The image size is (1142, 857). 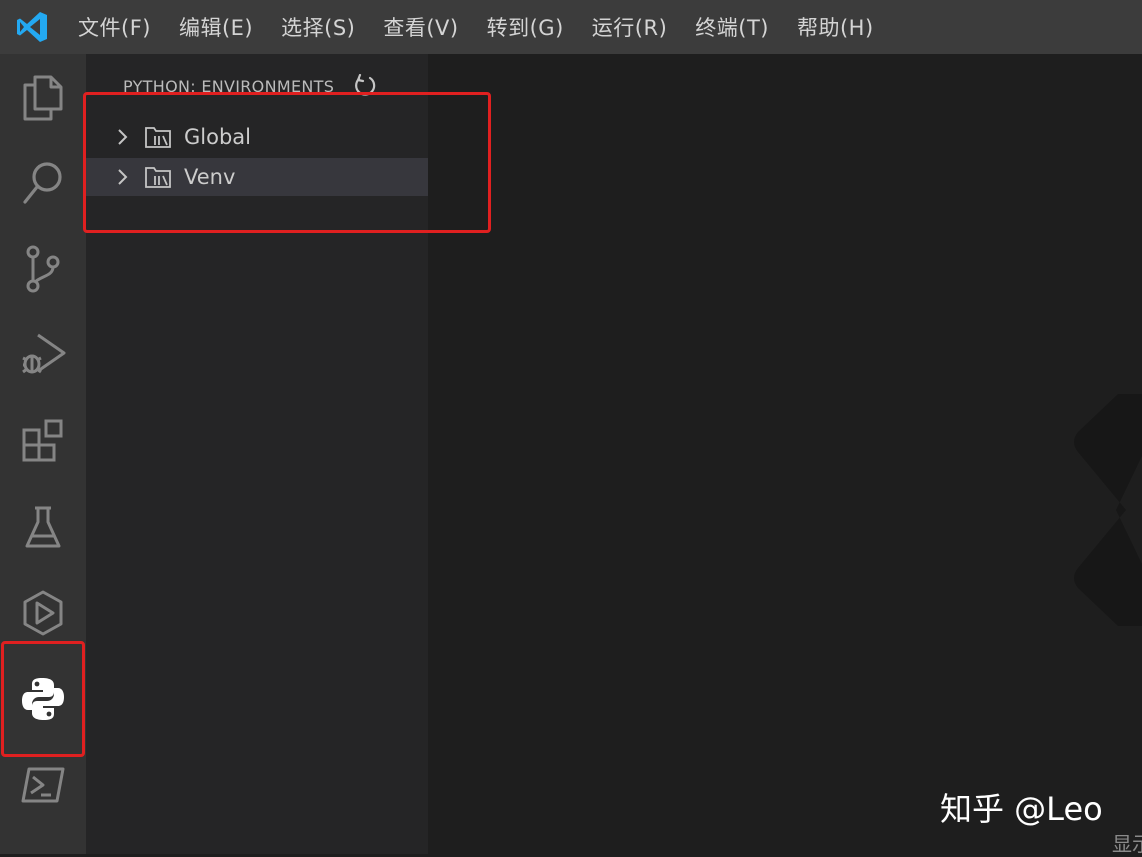 What do you see at coordinates (114, 27) in the screenshot?
I see `menu-file: 文件(F)` at bounding box center [114, 27].